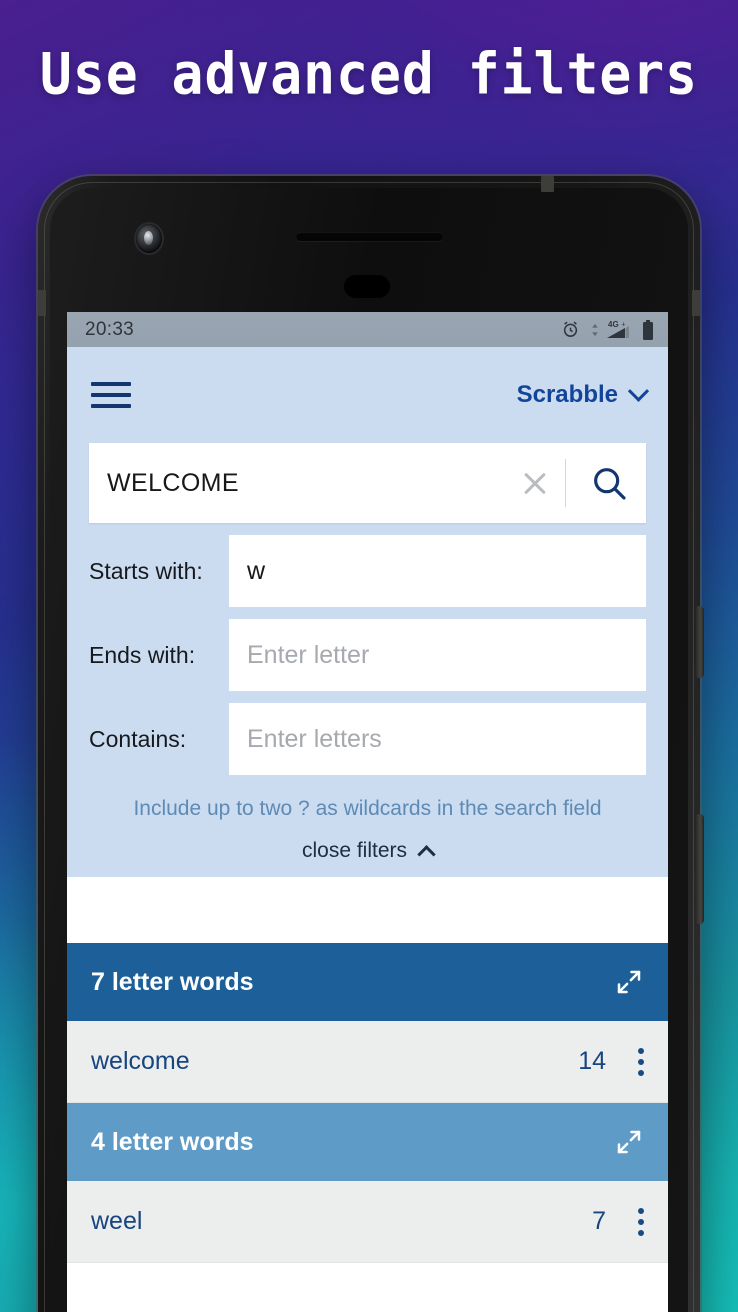 This screenshot has height=1312, width=738. I want to click on power-button, so click(700, 642).